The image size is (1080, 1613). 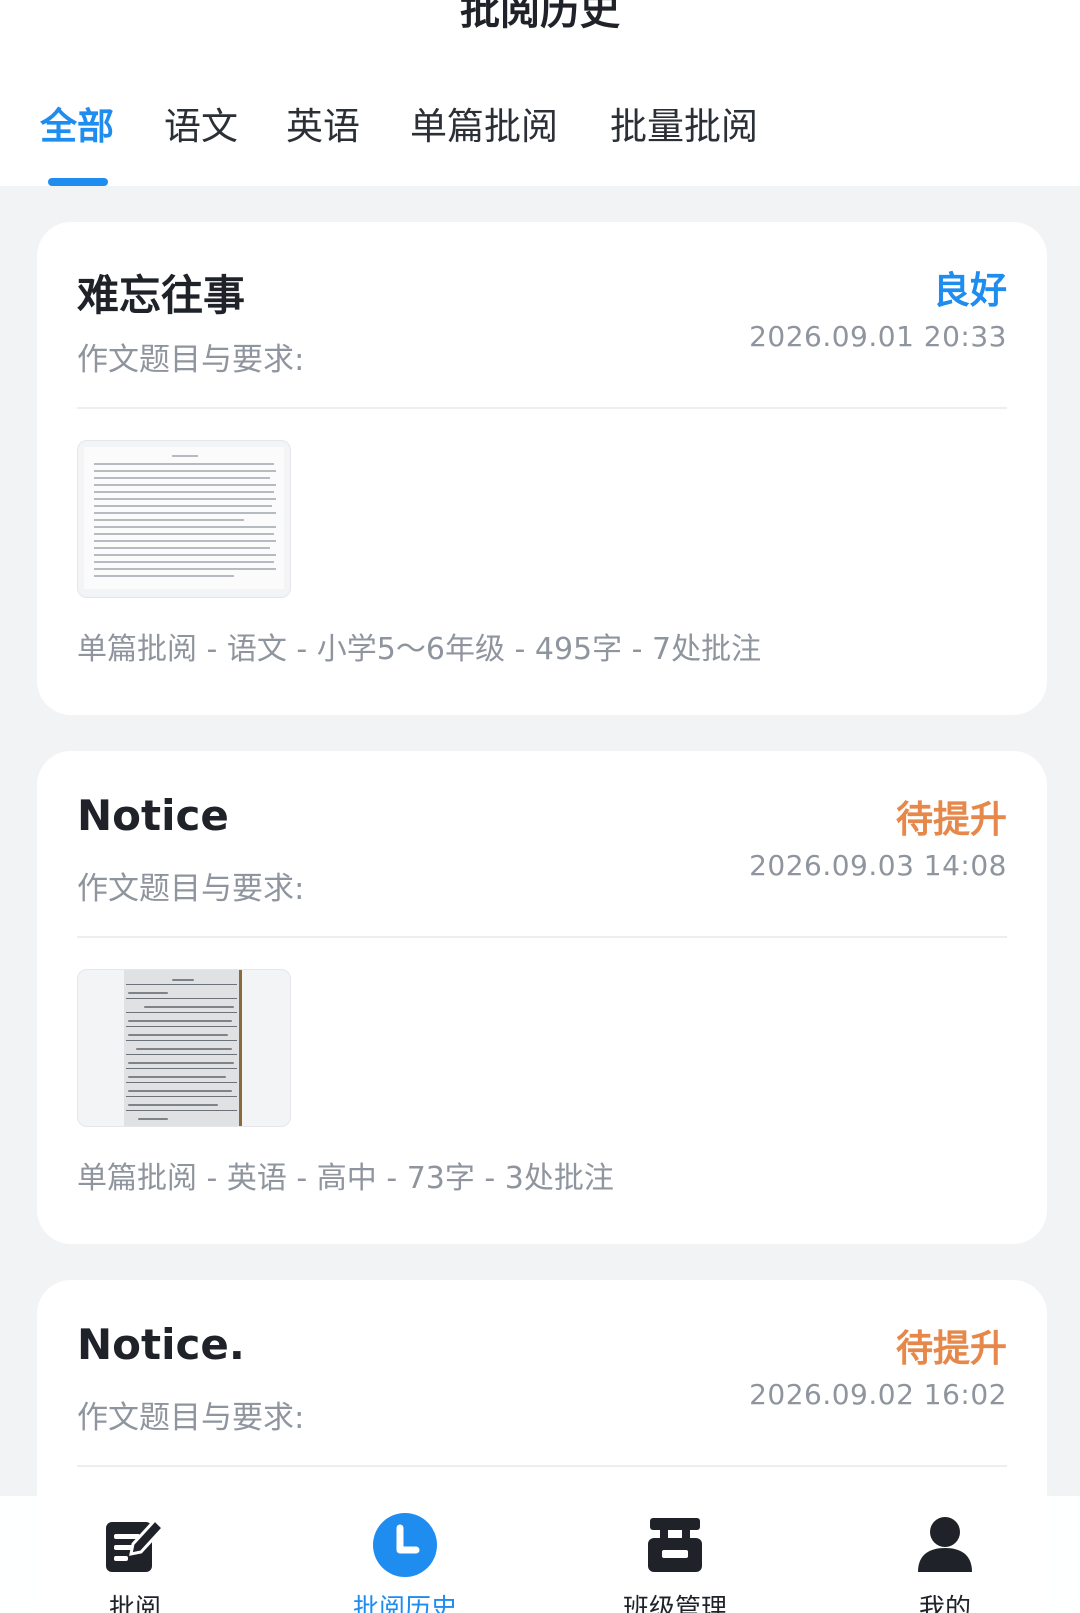 What do you see at coordinates (878, 865) in the screenshot?
I see `record-datetime: 2026.09.03 14:08` at bounding box center [878, 865].